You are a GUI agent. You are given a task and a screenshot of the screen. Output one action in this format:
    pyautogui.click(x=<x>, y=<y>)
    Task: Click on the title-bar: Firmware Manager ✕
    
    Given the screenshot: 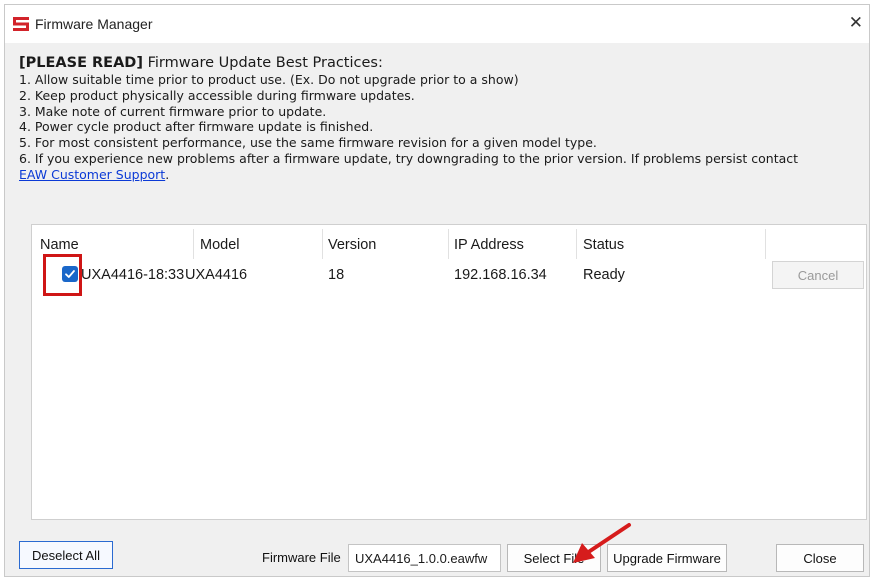 What is the action you would take?
    pyautogui.click(x=437, y=24)
    